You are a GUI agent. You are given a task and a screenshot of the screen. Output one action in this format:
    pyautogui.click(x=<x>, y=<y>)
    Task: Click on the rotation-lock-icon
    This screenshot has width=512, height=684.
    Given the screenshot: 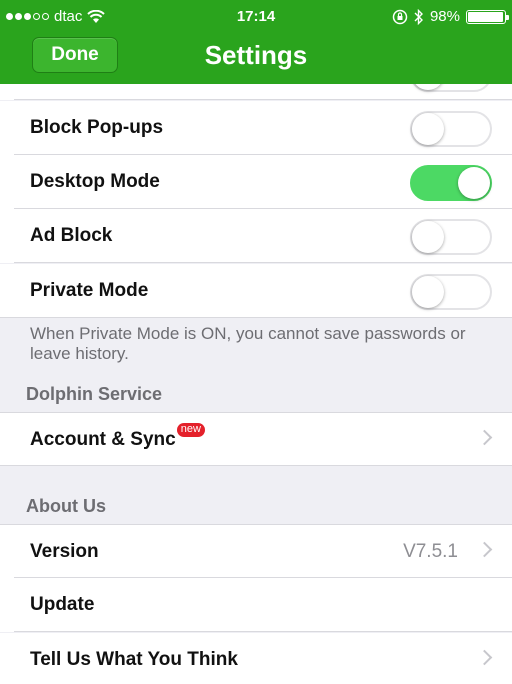 What is the action you would take?
    pyautogui.click(x=400, y=16)
    